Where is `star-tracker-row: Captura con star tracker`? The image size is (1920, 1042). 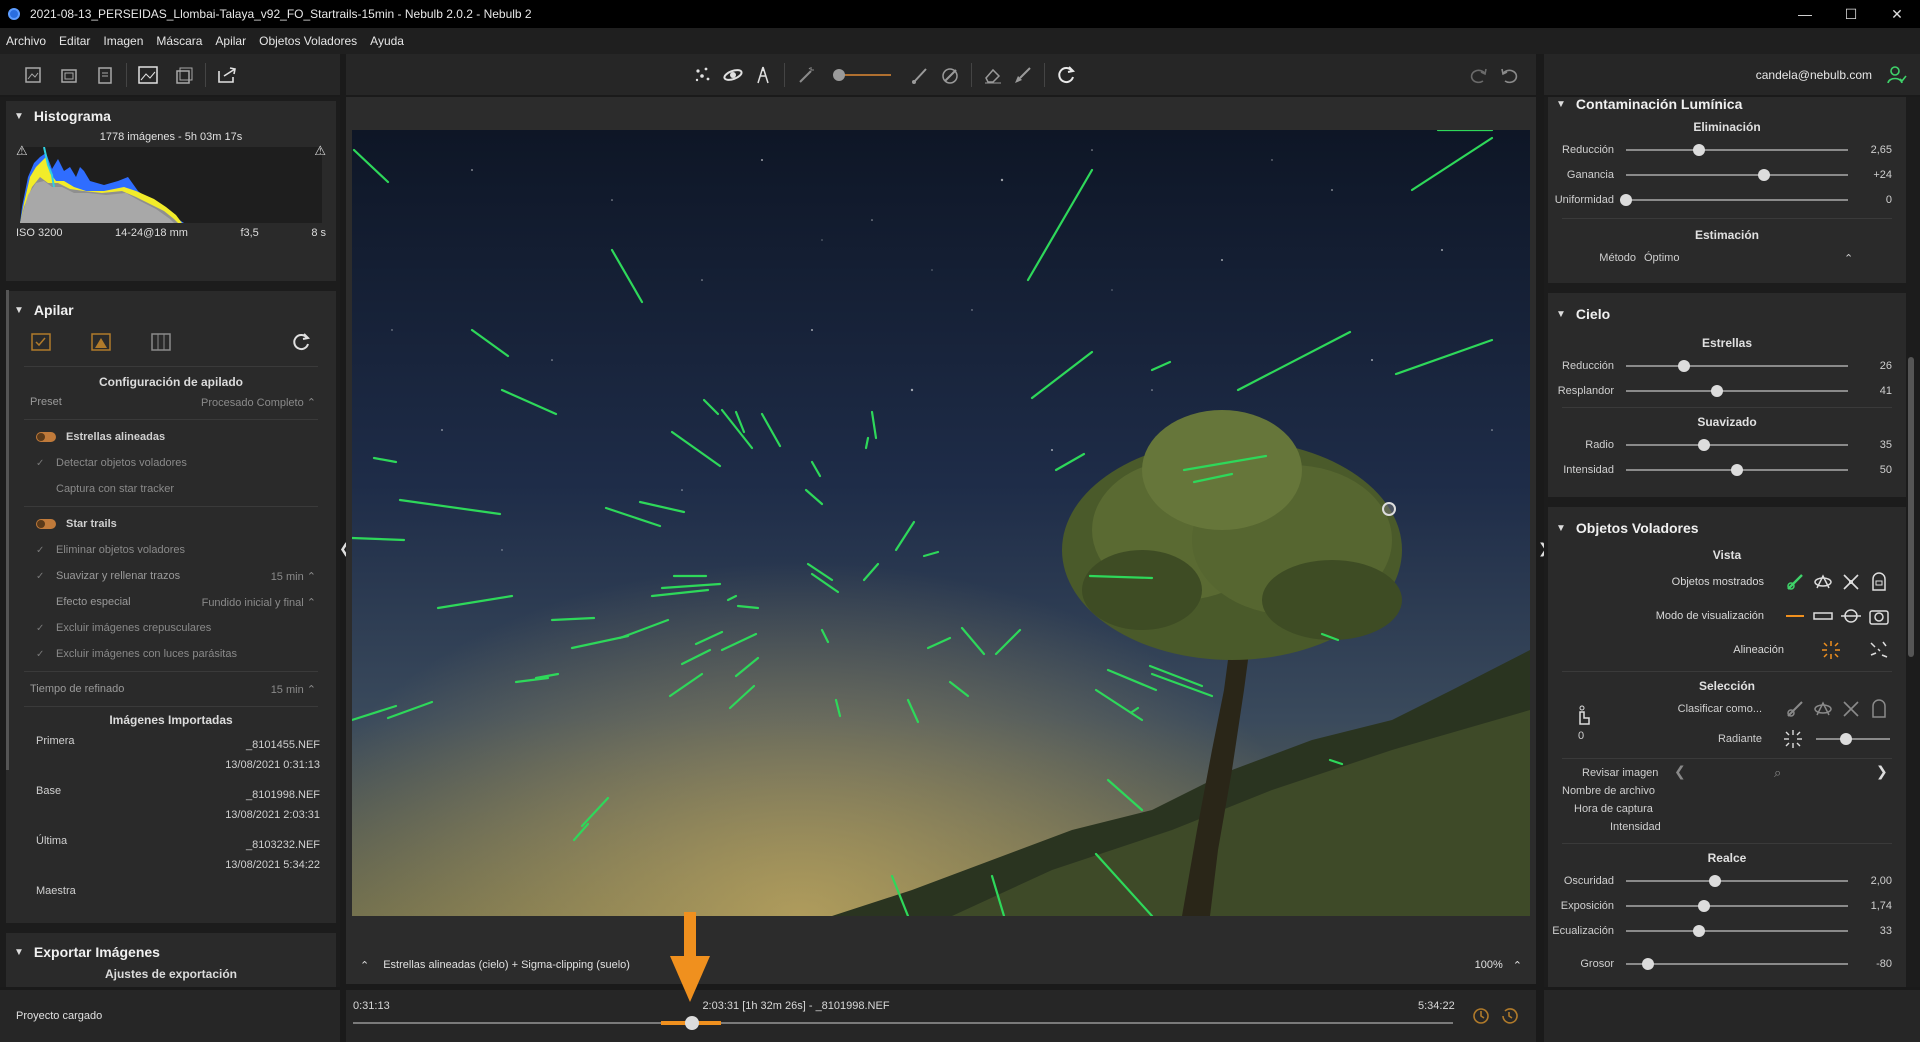
star-tracker-row: Captura con star tracker is located at coordinates (171, 489).